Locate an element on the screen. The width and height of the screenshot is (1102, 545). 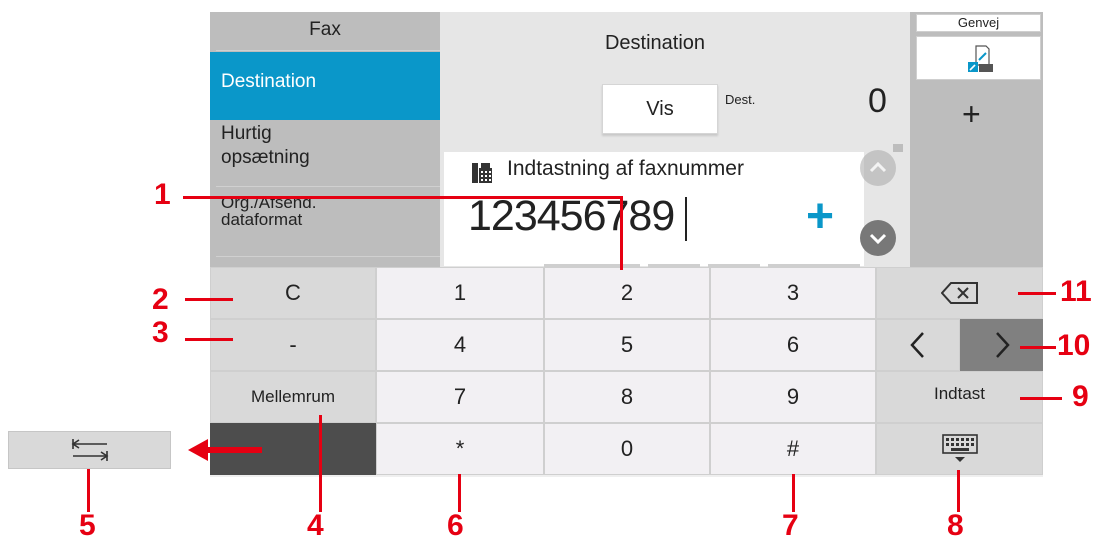
key-label: 6 is located at coordinates (793, 344).